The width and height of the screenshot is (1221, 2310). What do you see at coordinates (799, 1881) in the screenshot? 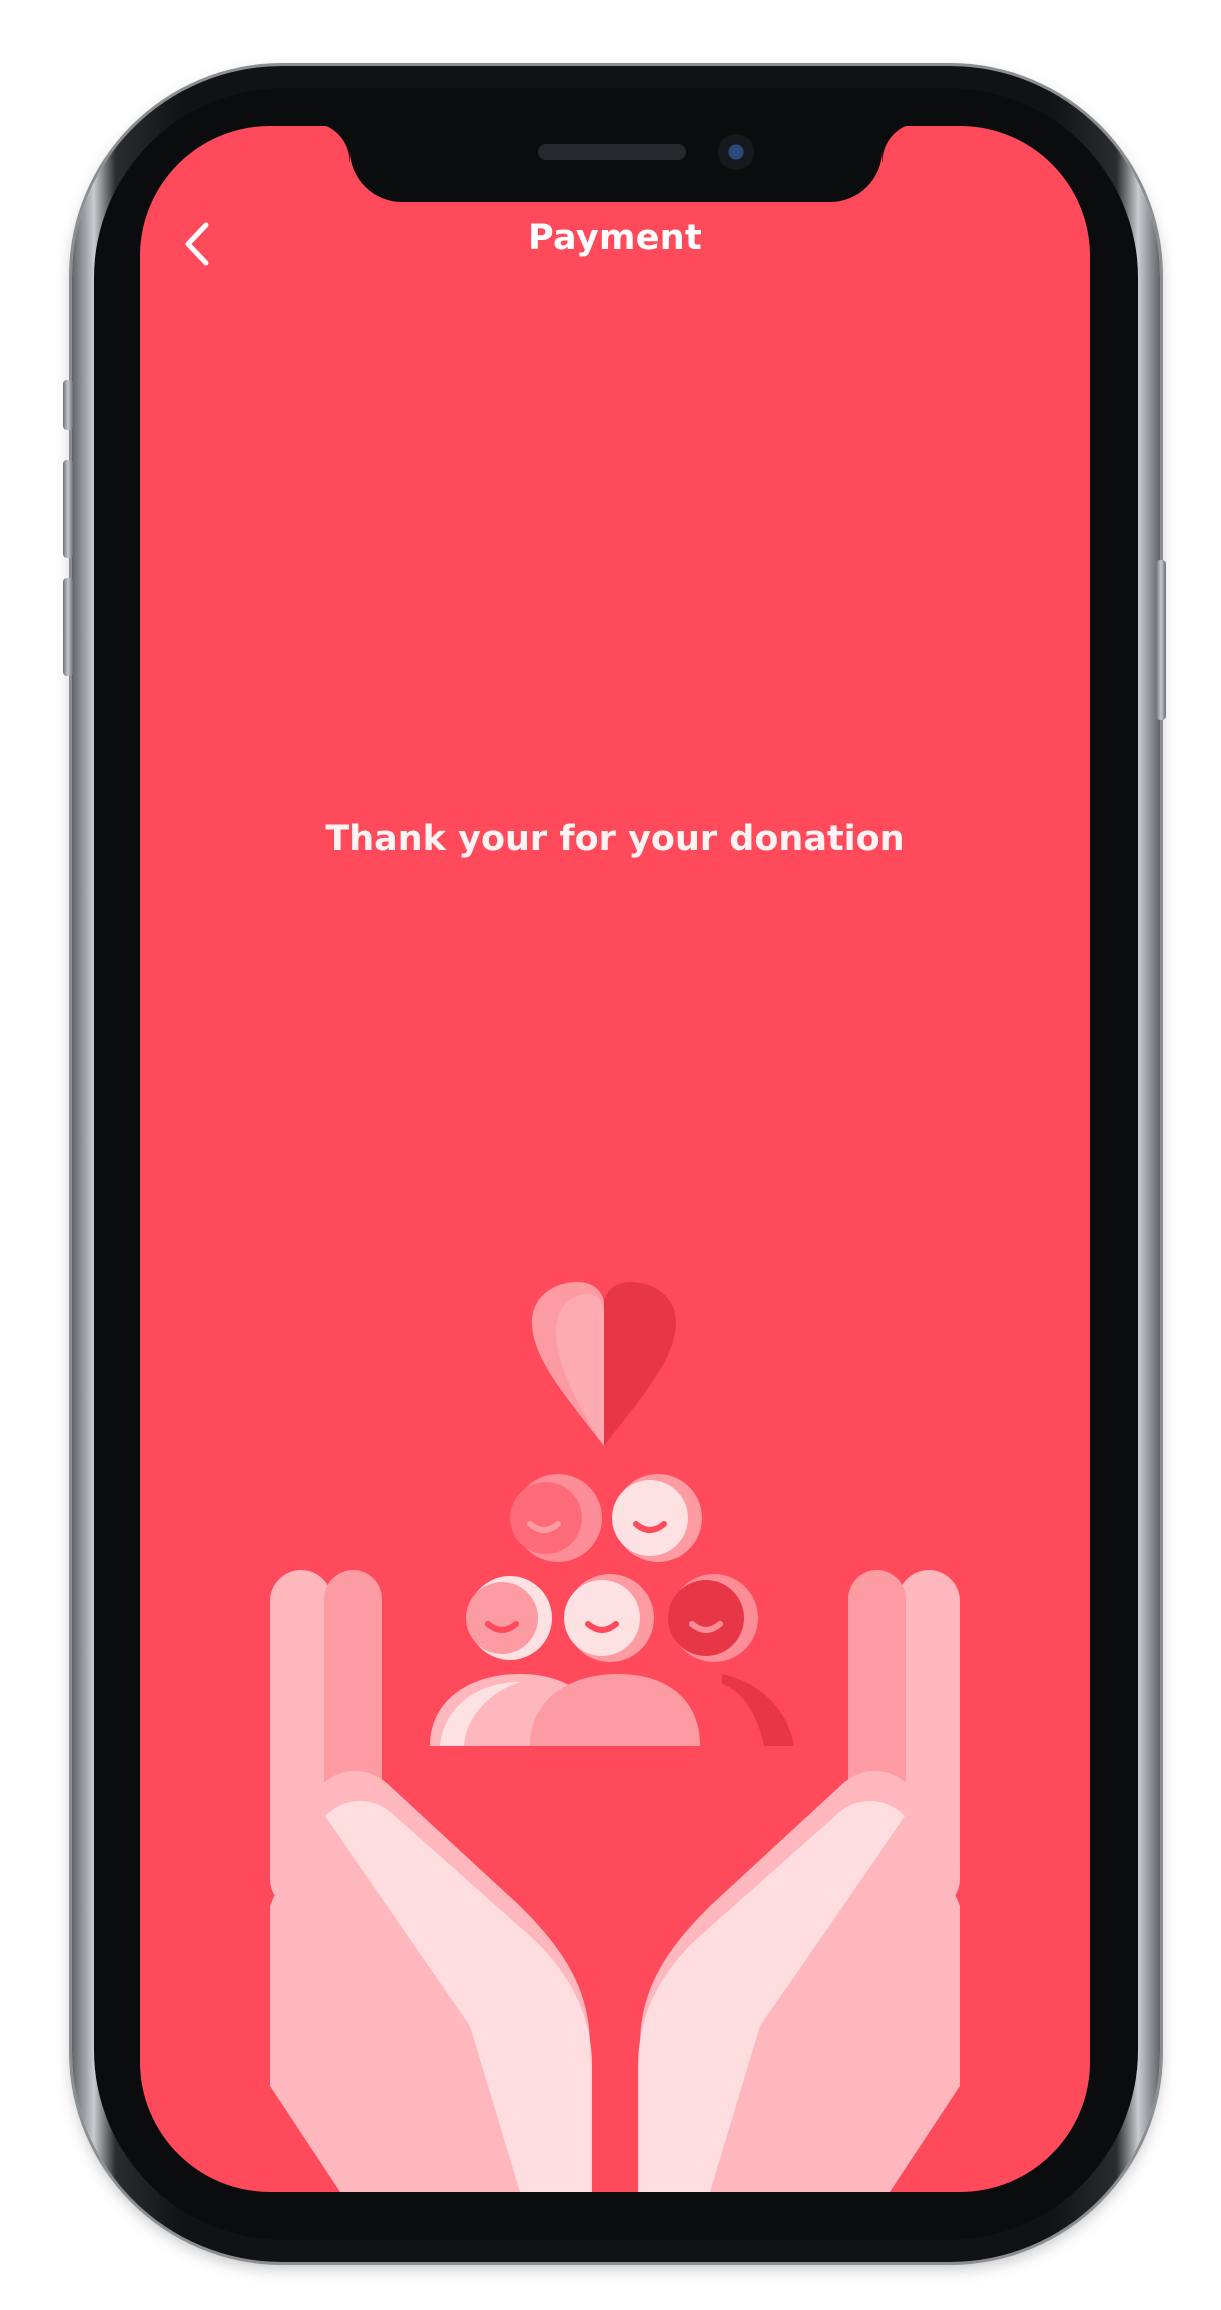
I see `right-hand-icon` at bounding box center [799, 1881].